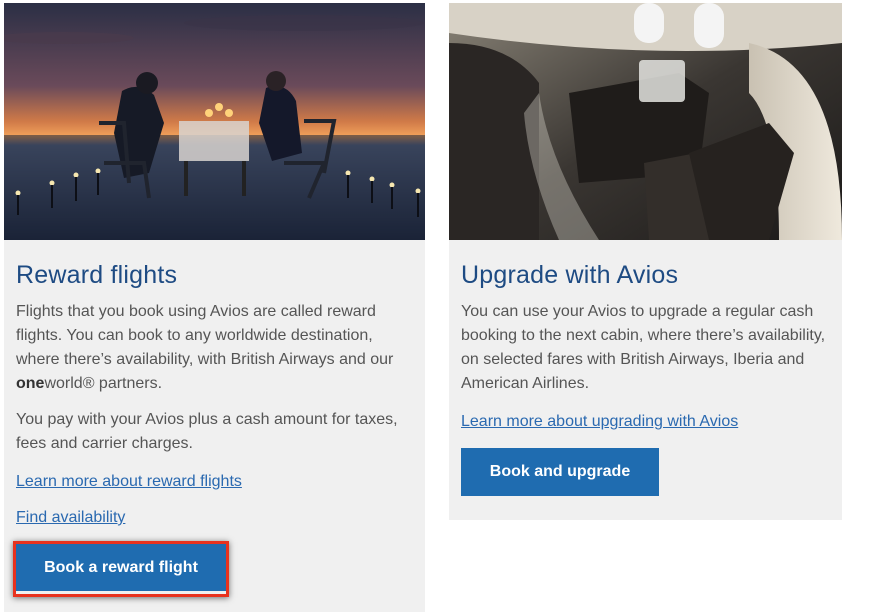  Describe the element at coordinates (97, 275) in the screenshot. I see `reward-flights-title: Reward flights` at that location.